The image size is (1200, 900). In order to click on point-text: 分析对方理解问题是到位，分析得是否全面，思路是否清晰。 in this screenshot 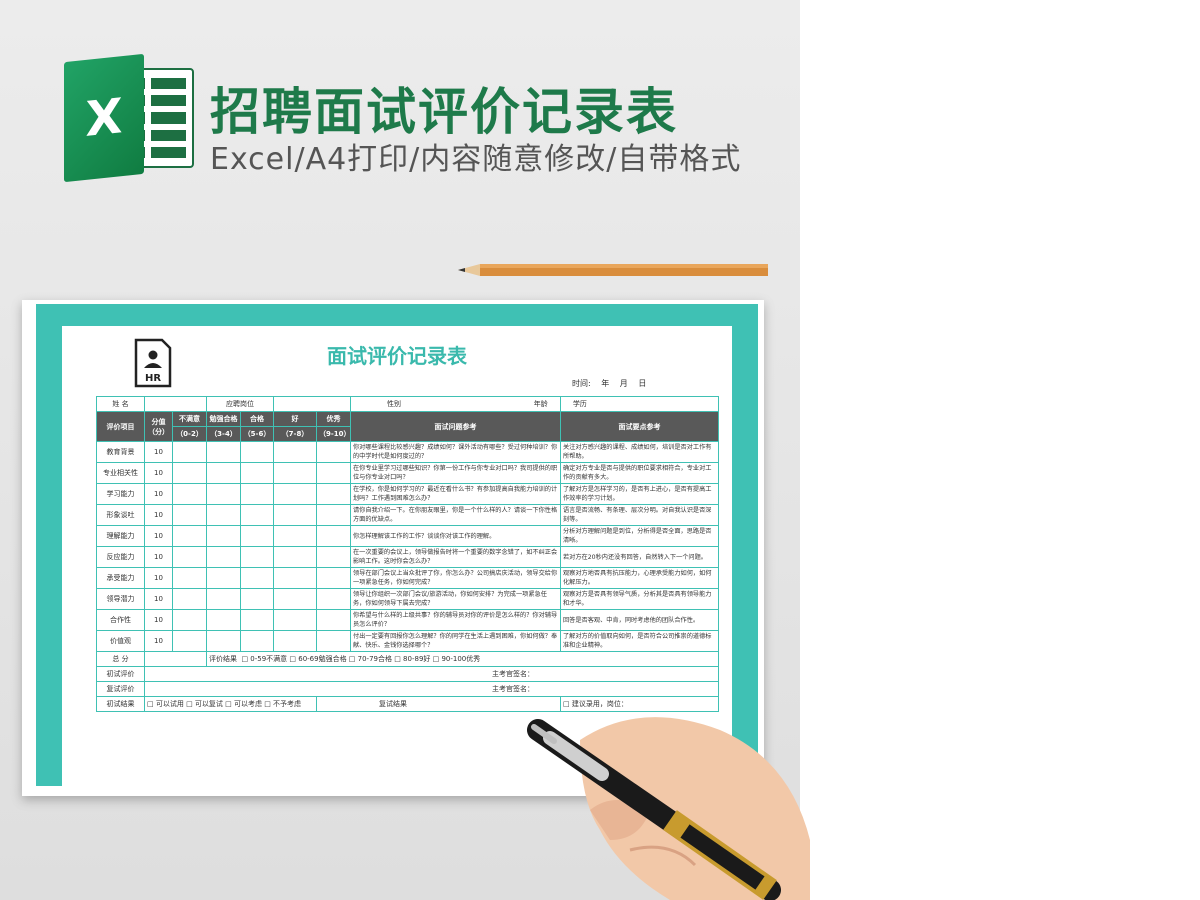, I will do `click(639, 536)`.